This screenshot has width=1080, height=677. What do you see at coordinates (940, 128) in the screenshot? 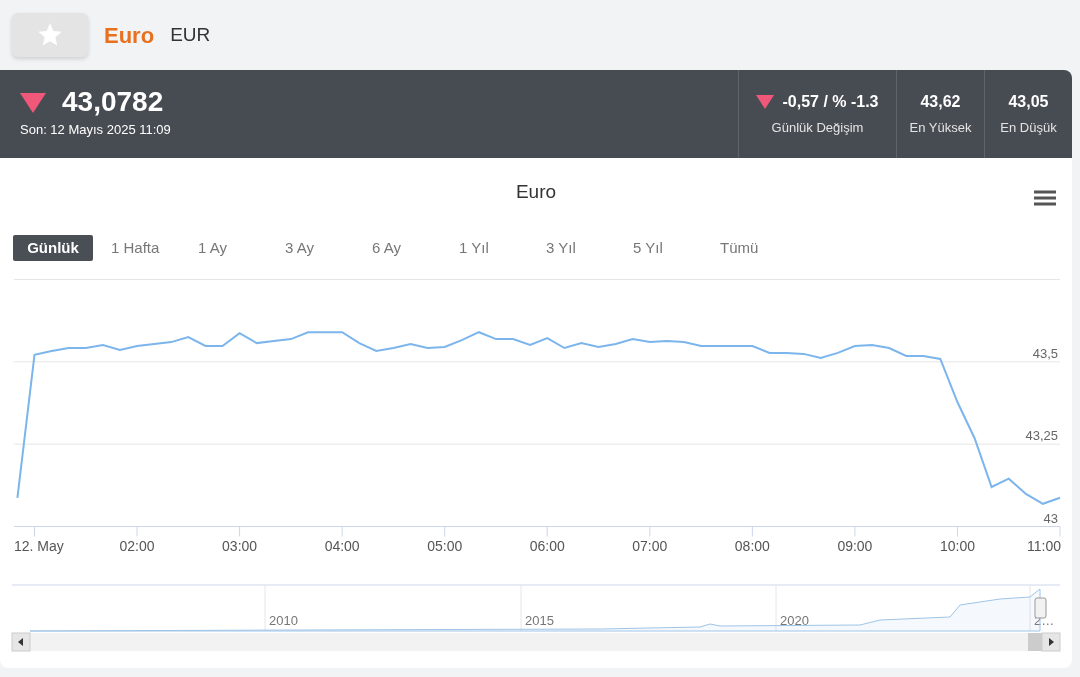
I see `stat-label: En Yüksek` at bounding box center [940, 128].